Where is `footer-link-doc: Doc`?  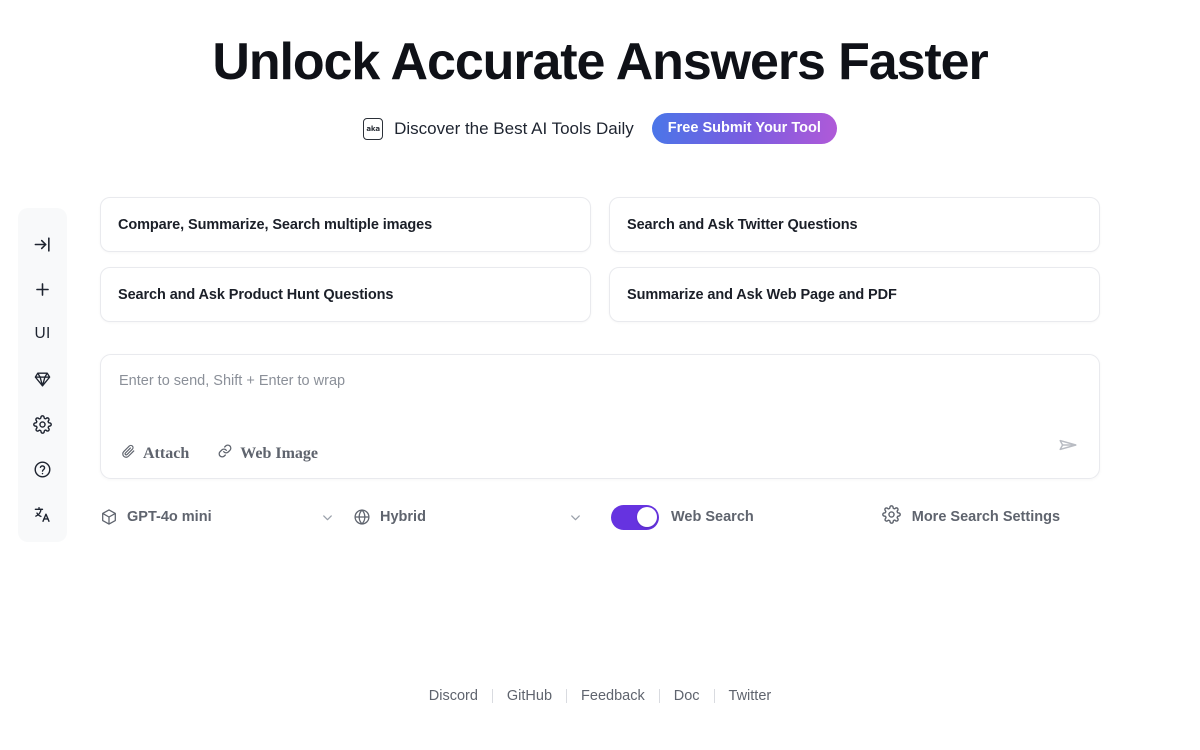 footer-link-doc: Doc is located at coordinates (687, 696).